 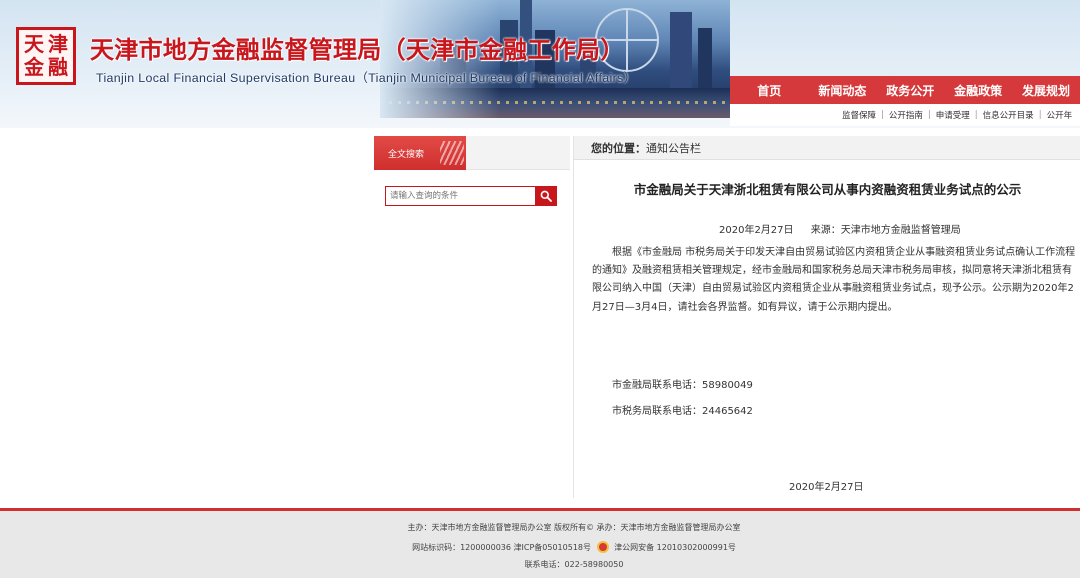 I want to click on subnav-item-guide: 公开指南, so click(x=906, y=115).